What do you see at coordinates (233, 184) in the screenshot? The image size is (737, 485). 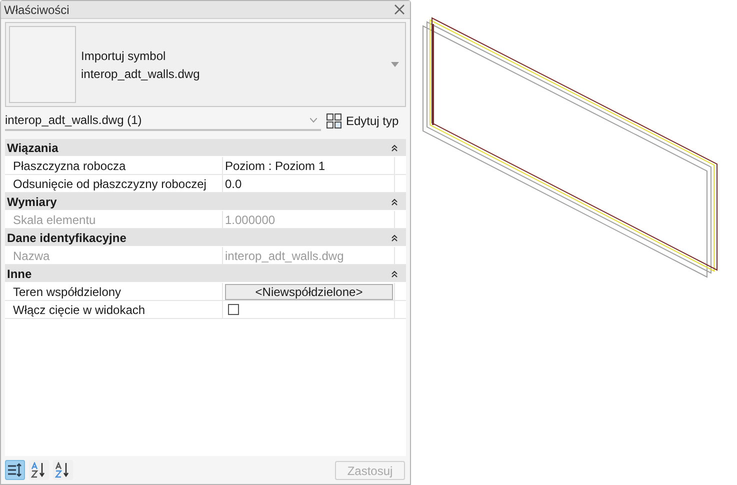 I see `property-value: 0.0` at bounding box center [233, 184].